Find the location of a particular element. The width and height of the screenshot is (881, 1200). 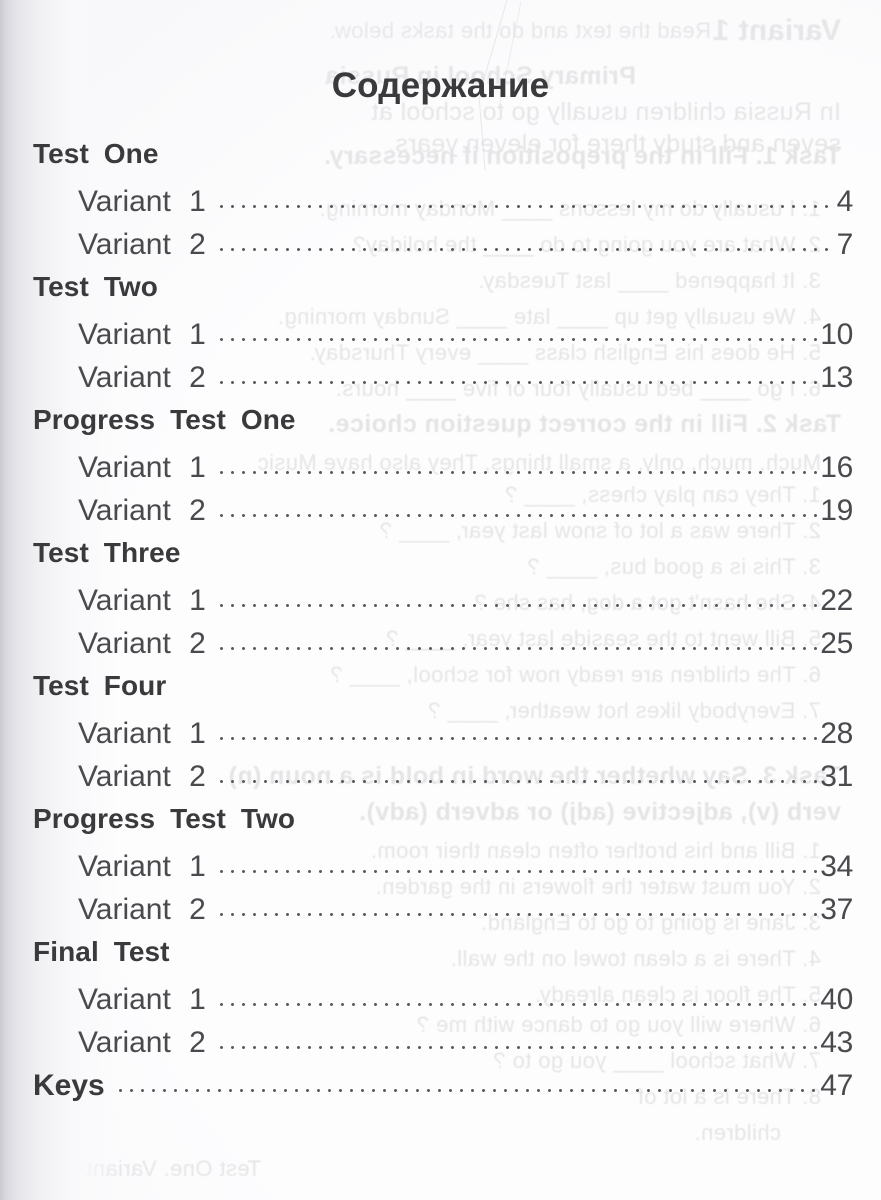

toc-section-heading: Progress Test Two is located at coordinates (440, 826).